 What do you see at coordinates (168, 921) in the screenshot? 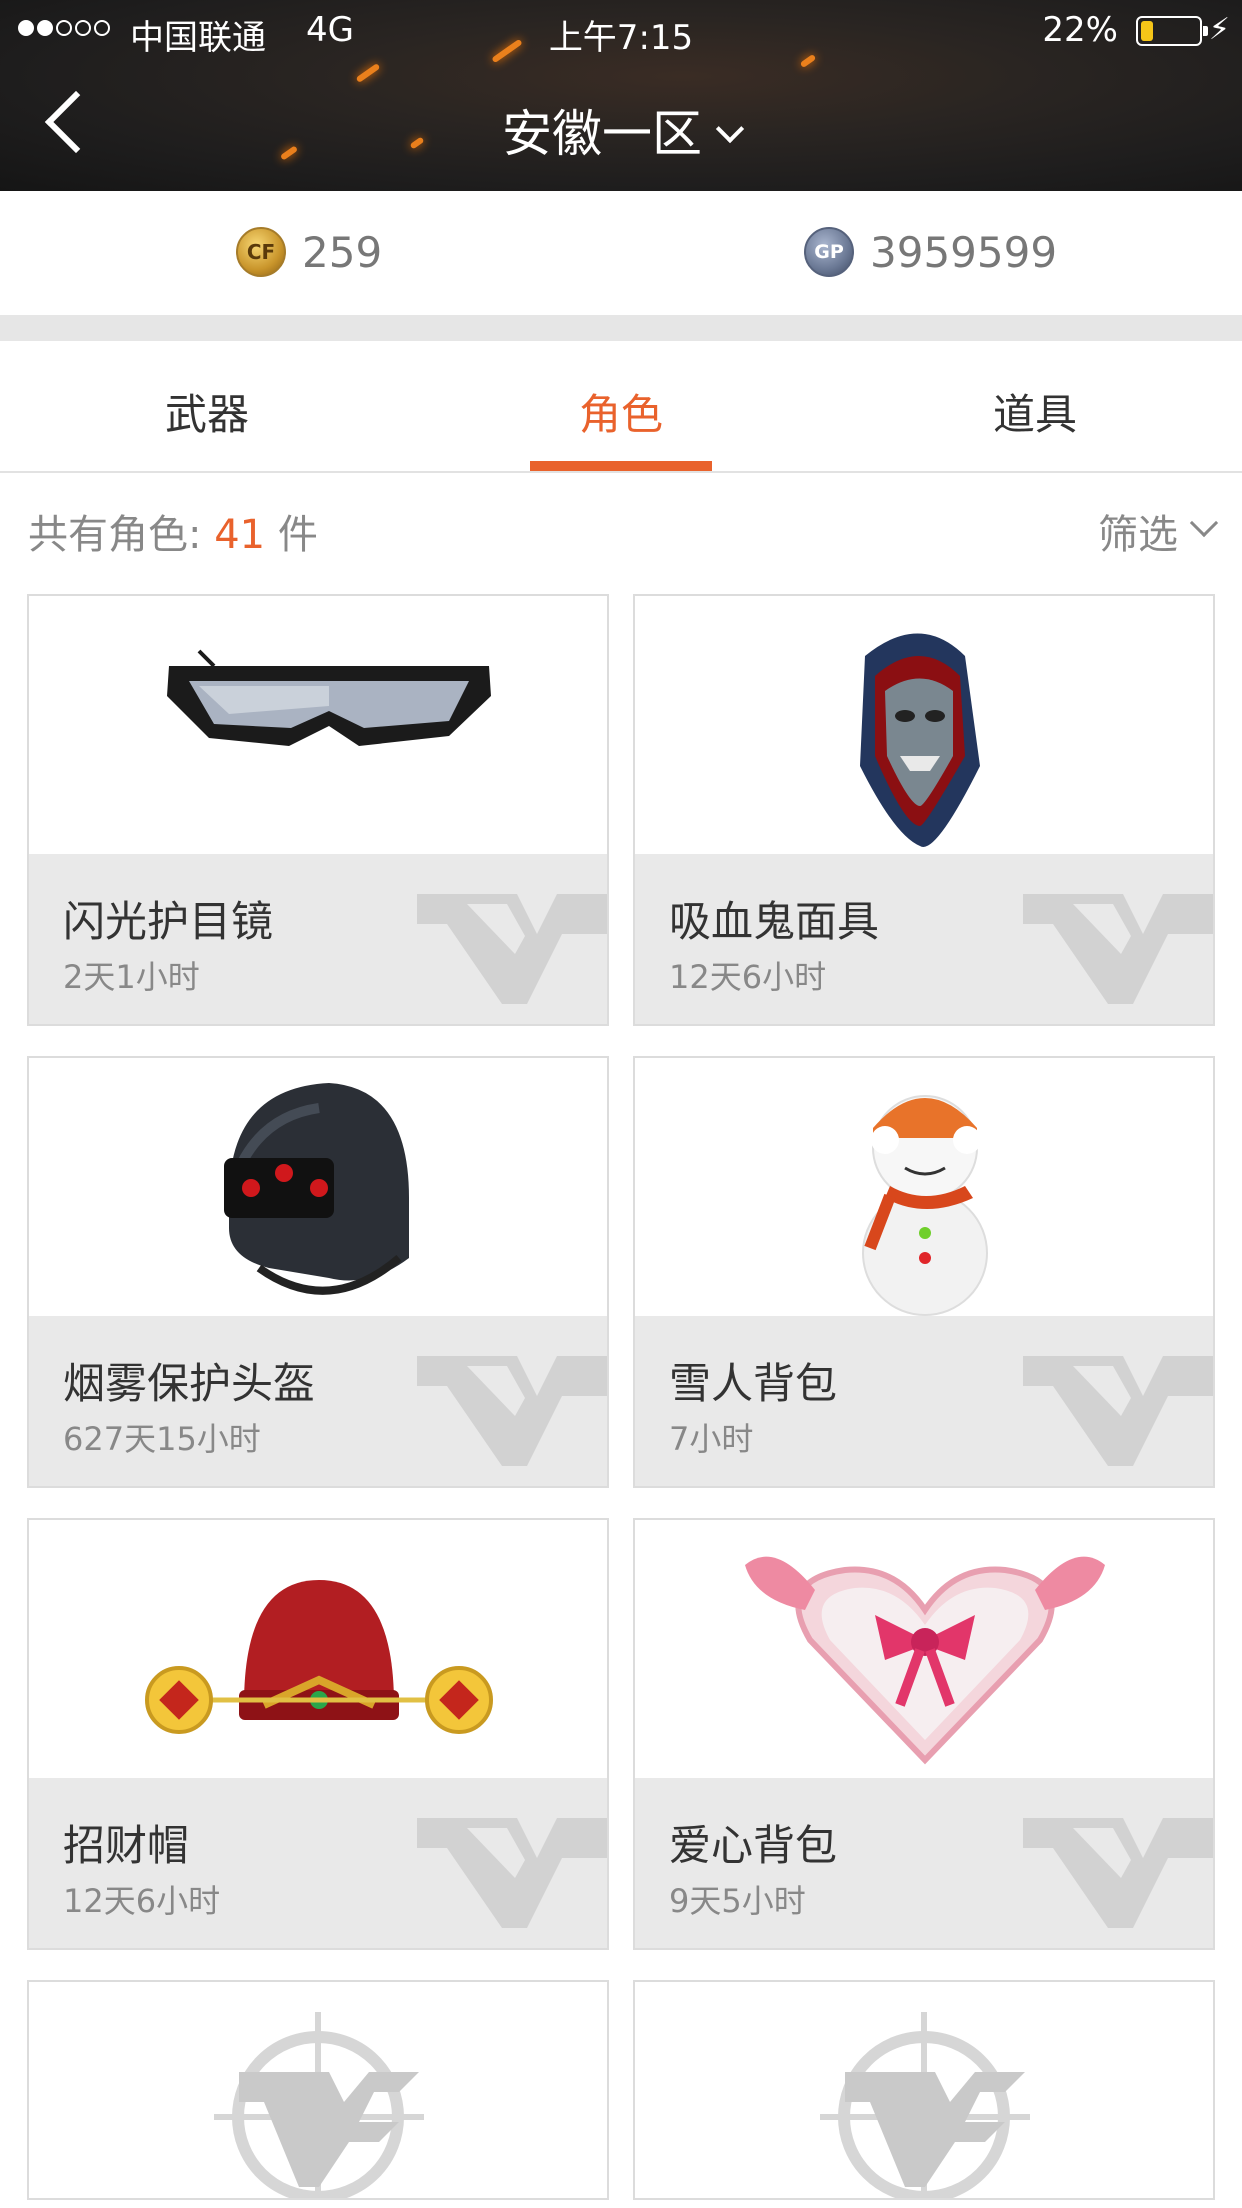
I see `item-name: 闪光护目镜` at bounding box center [168, 921].